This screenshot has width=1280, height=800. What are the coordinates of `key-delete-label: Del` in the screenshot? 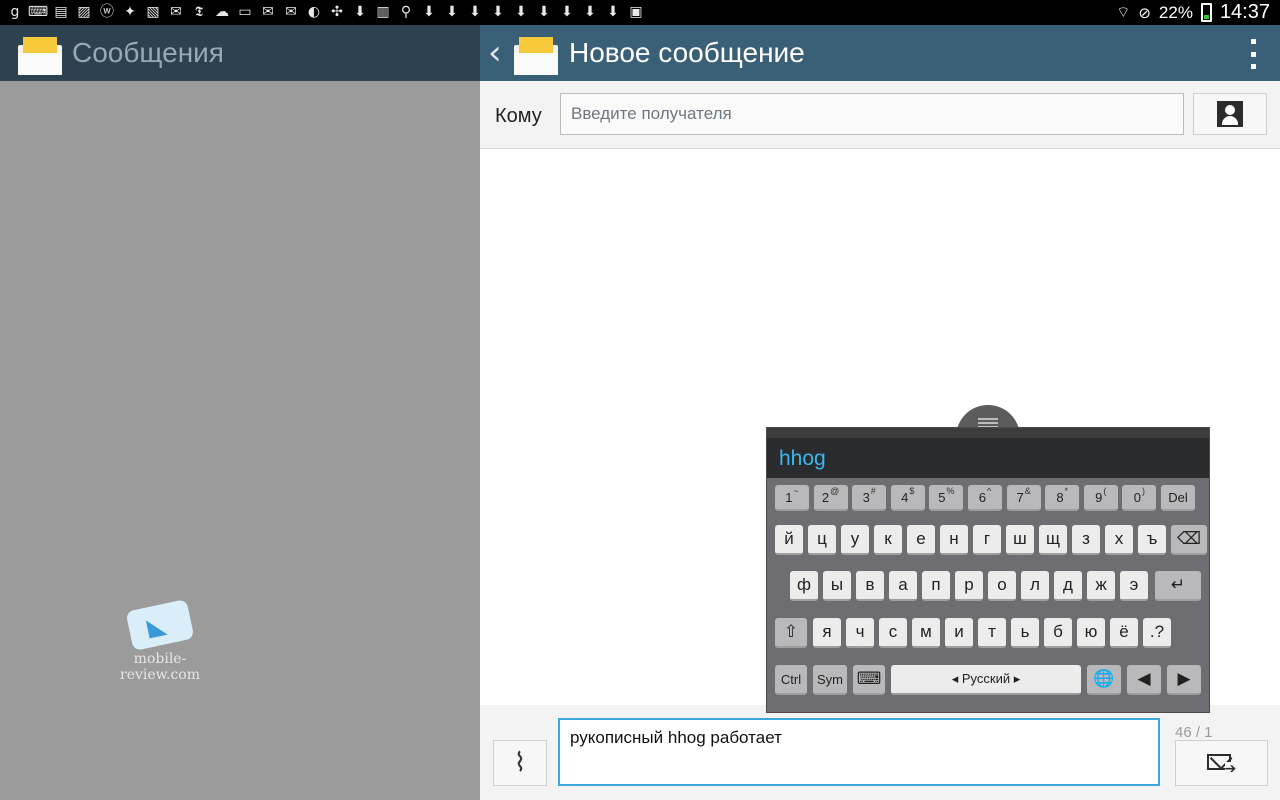 It's located at (1178, 497).